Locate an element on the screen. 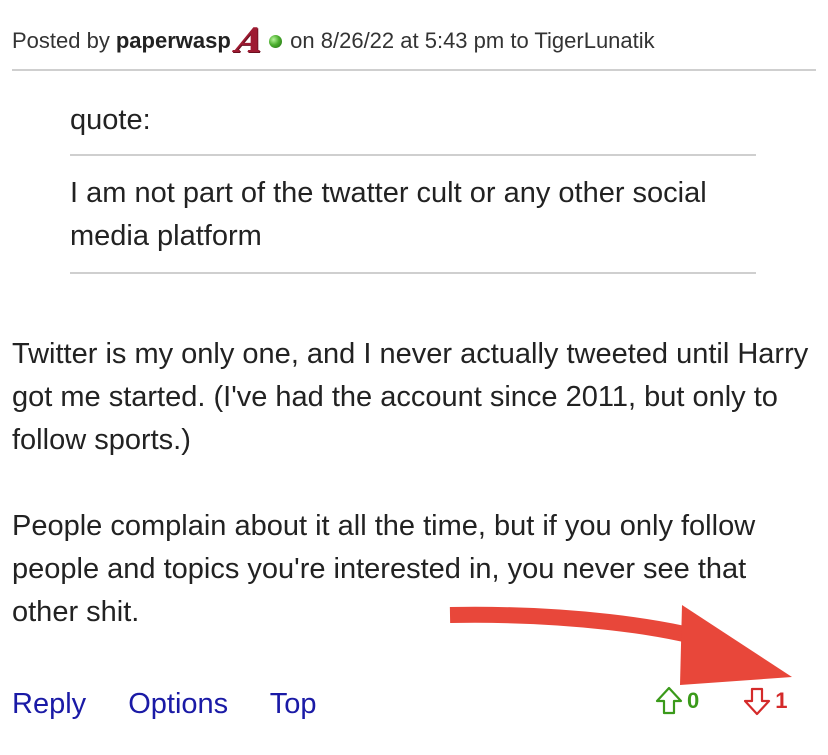 This screenshot has width=828, height=755. upvote-button: 0 is located at coordinates (677, 701).